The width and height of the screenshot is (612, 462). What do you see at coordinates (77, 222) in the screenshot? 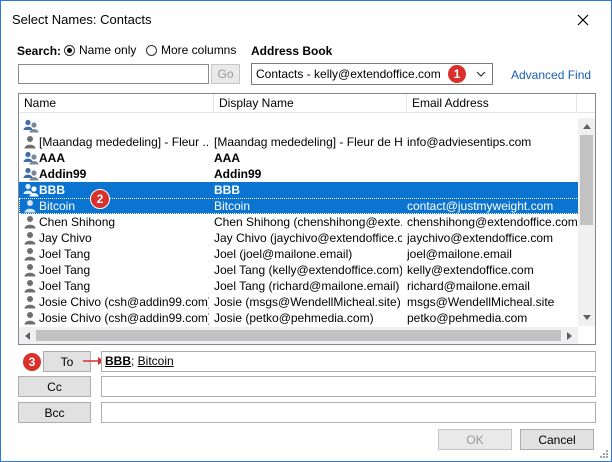
I see `contact-name: Chen Shihong` at bounding box center [77, 222].